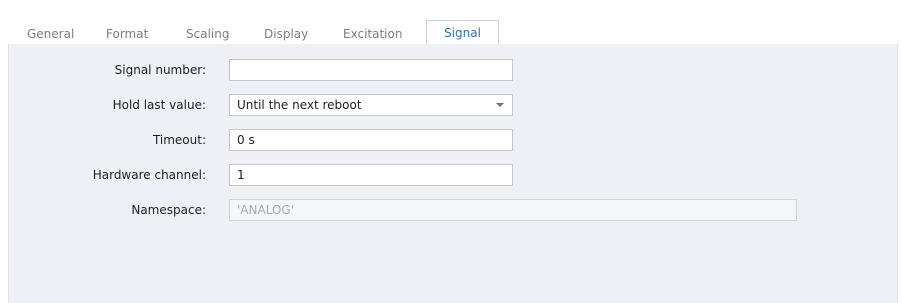  What do you see at coordinates (371, 70) in the screenshot?
I see `signal-number-input` at bounding box center [371, 70].